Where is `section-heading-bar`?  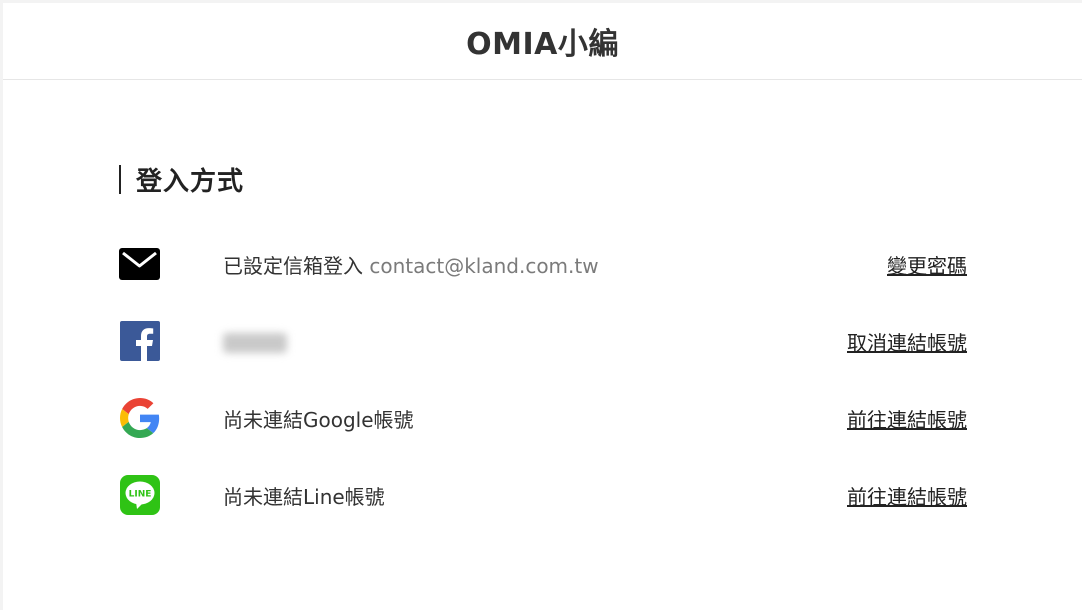
section-heading-bar is located at coordinates (120, 179).